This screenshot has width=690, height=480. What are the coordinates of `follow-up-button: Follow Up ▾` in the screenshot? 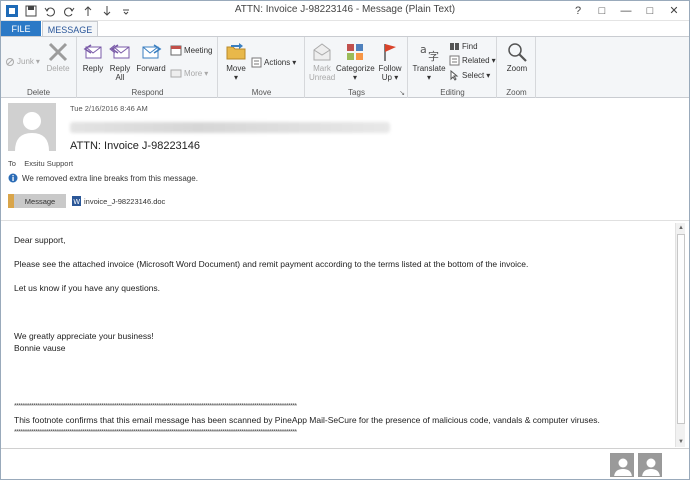 It's located at (390, 61).